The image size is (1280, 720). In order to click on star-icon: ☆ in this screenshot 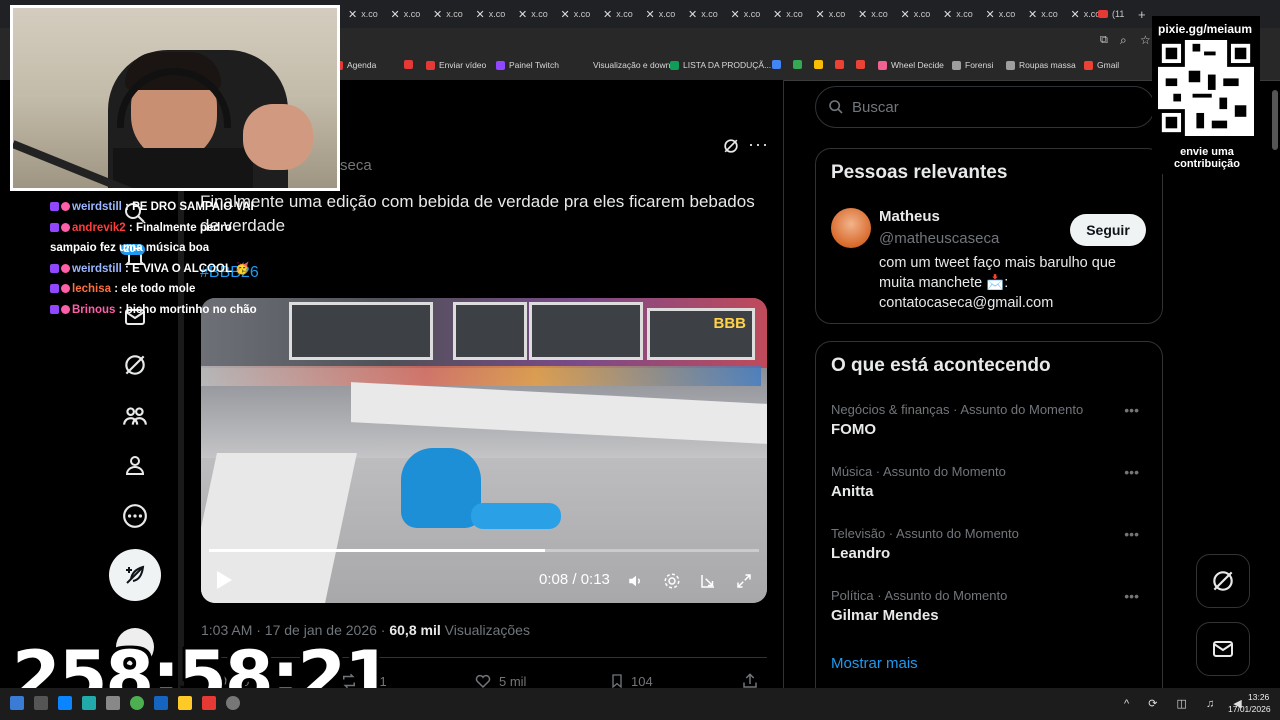, I will do `click(1145, 40)`.